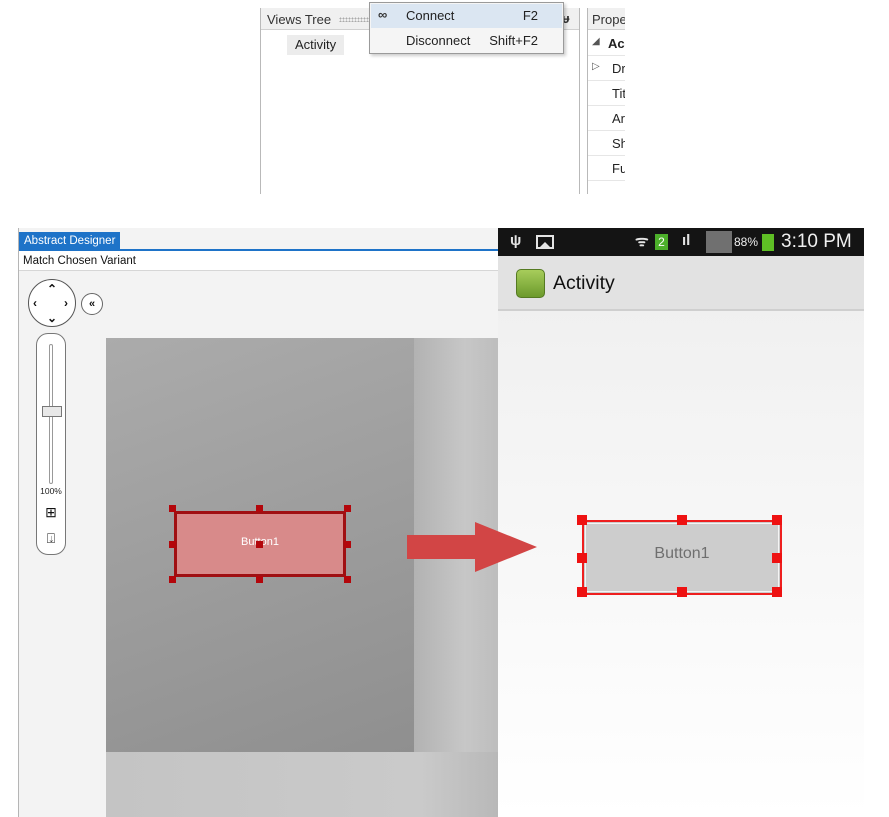 The width and height of the screenshot is (889, 817). I want to click on property-row-label: Fu, so click(618, 168).